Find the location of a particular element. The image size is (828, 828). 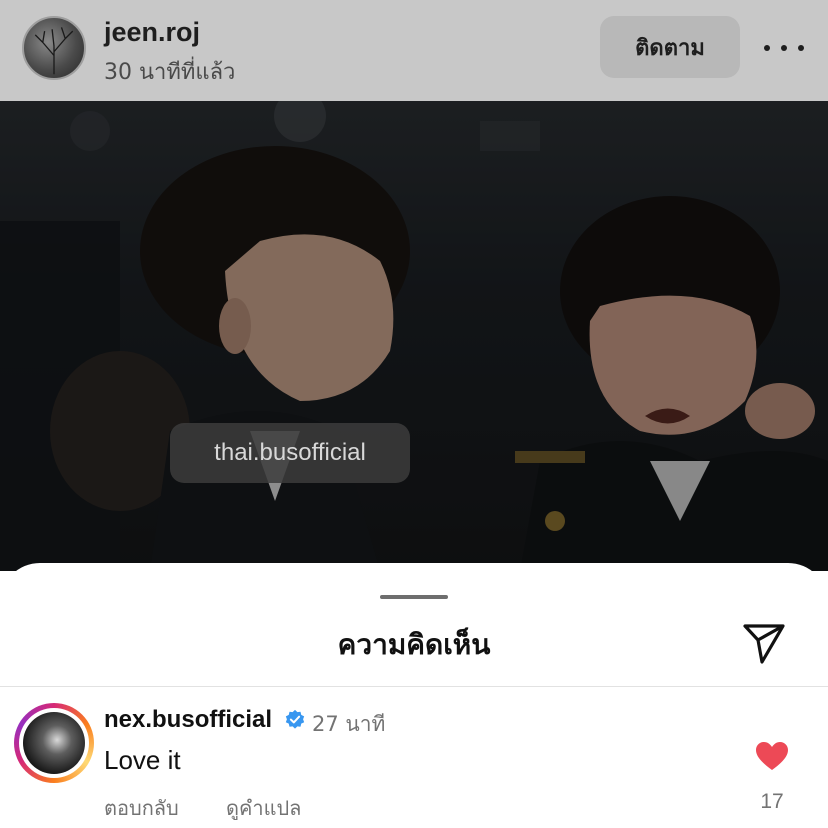

verified-badge-icon is located at coordinates (295, 719).